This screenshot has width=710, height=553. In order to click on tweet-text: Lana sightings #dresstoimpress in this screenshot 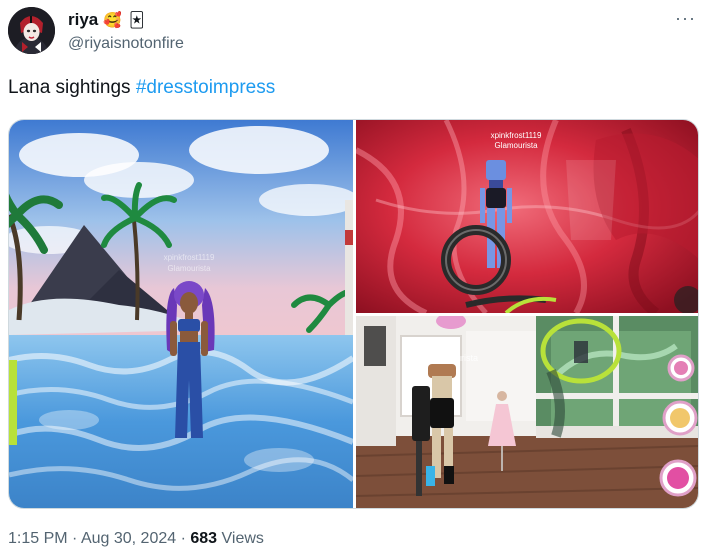, I will do `click(141, 88)`.